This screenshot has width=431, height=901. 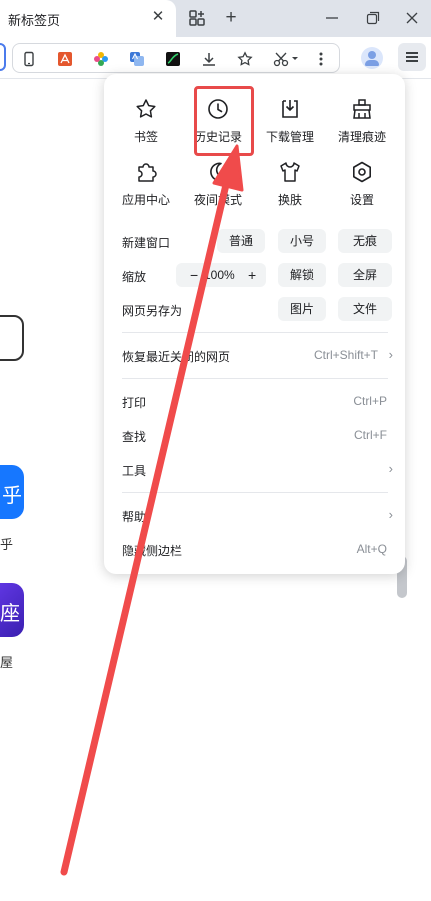 What do you see at coordinates (241, 241) in the screenshot?
I see `new-window-normal-button: 普通` at bounding box center [241, 241].